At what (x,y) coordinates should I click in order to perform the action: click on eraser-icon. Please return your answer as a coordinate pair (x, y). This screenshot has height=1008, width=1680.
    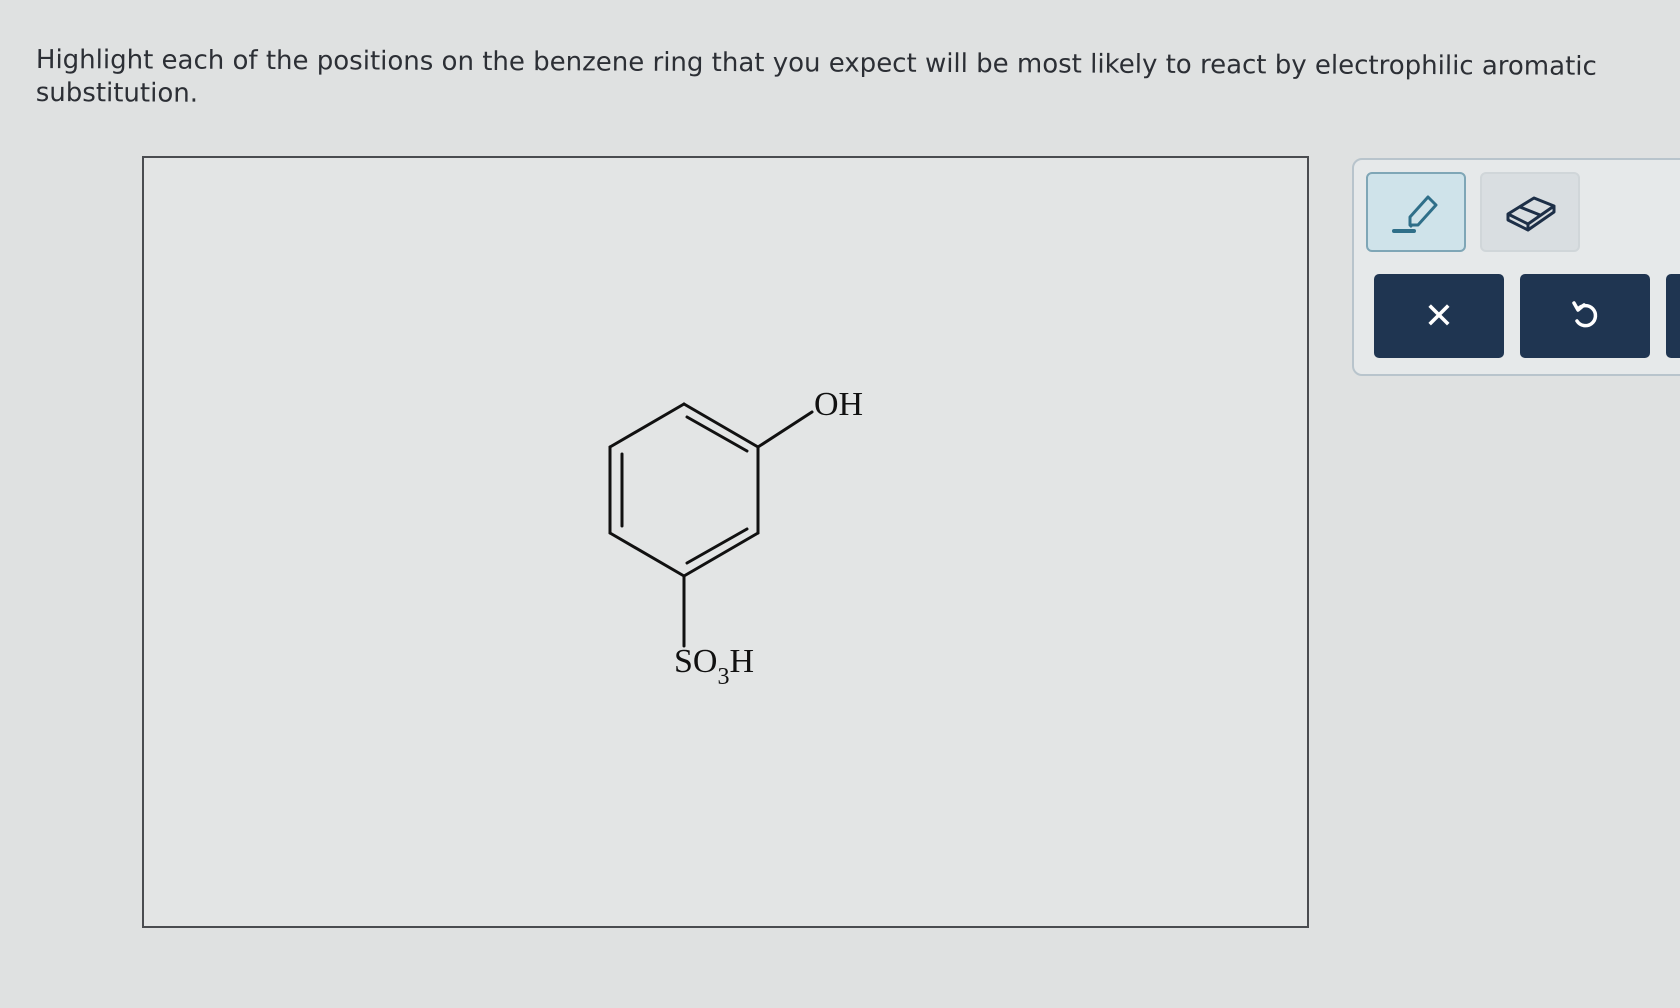
    Looking at the image, I should click on (1530, 212).